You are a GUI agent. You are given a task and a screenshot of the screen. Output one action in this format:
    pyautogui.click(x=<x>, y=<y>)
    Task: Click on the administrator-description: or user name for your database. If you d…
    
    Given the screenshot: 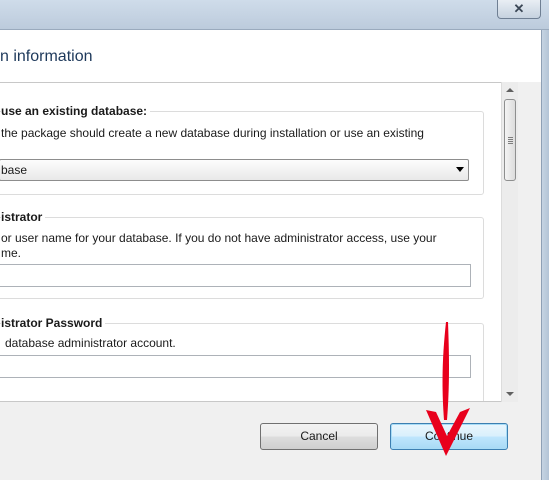 What is the action you would take?
    pyautogui.click(x=219, y=238)
    